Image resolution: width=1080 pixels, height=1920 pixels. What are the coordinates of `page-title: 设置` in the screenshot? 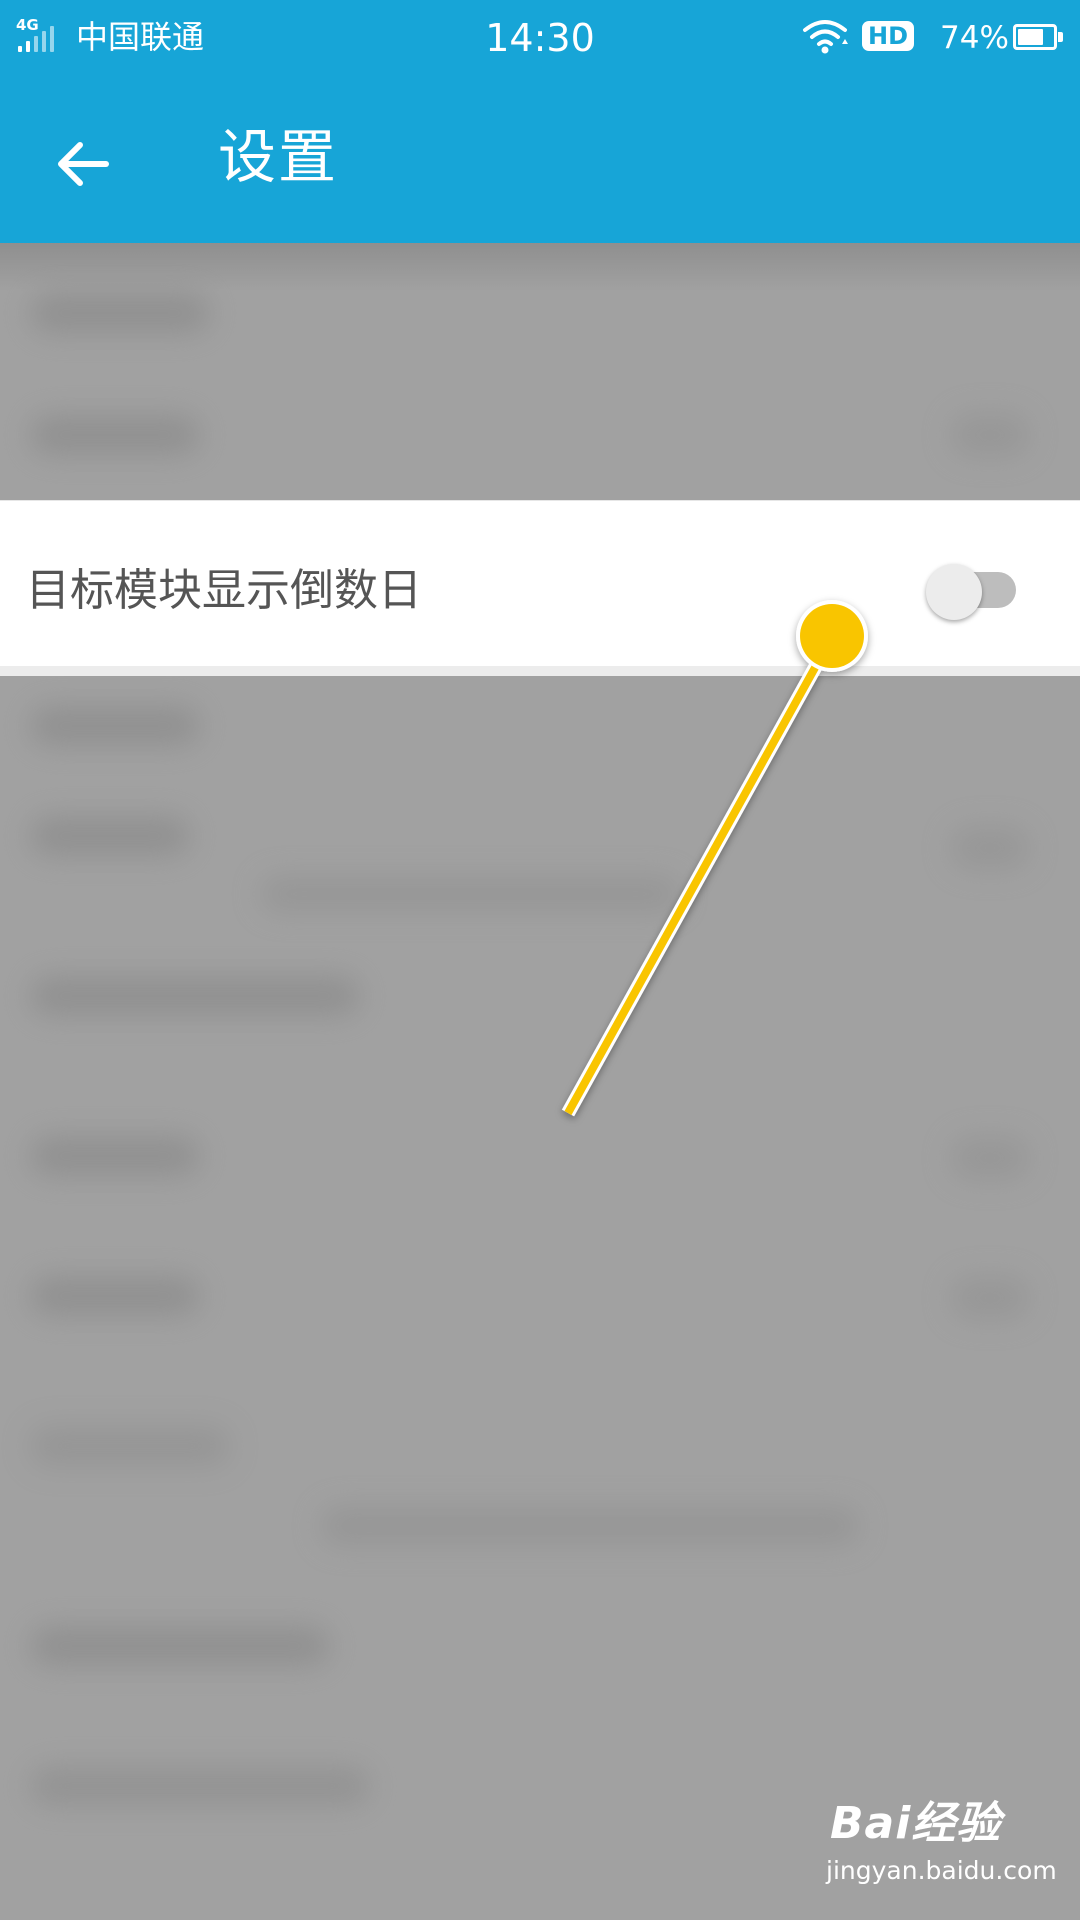 It's located at (278, 157).